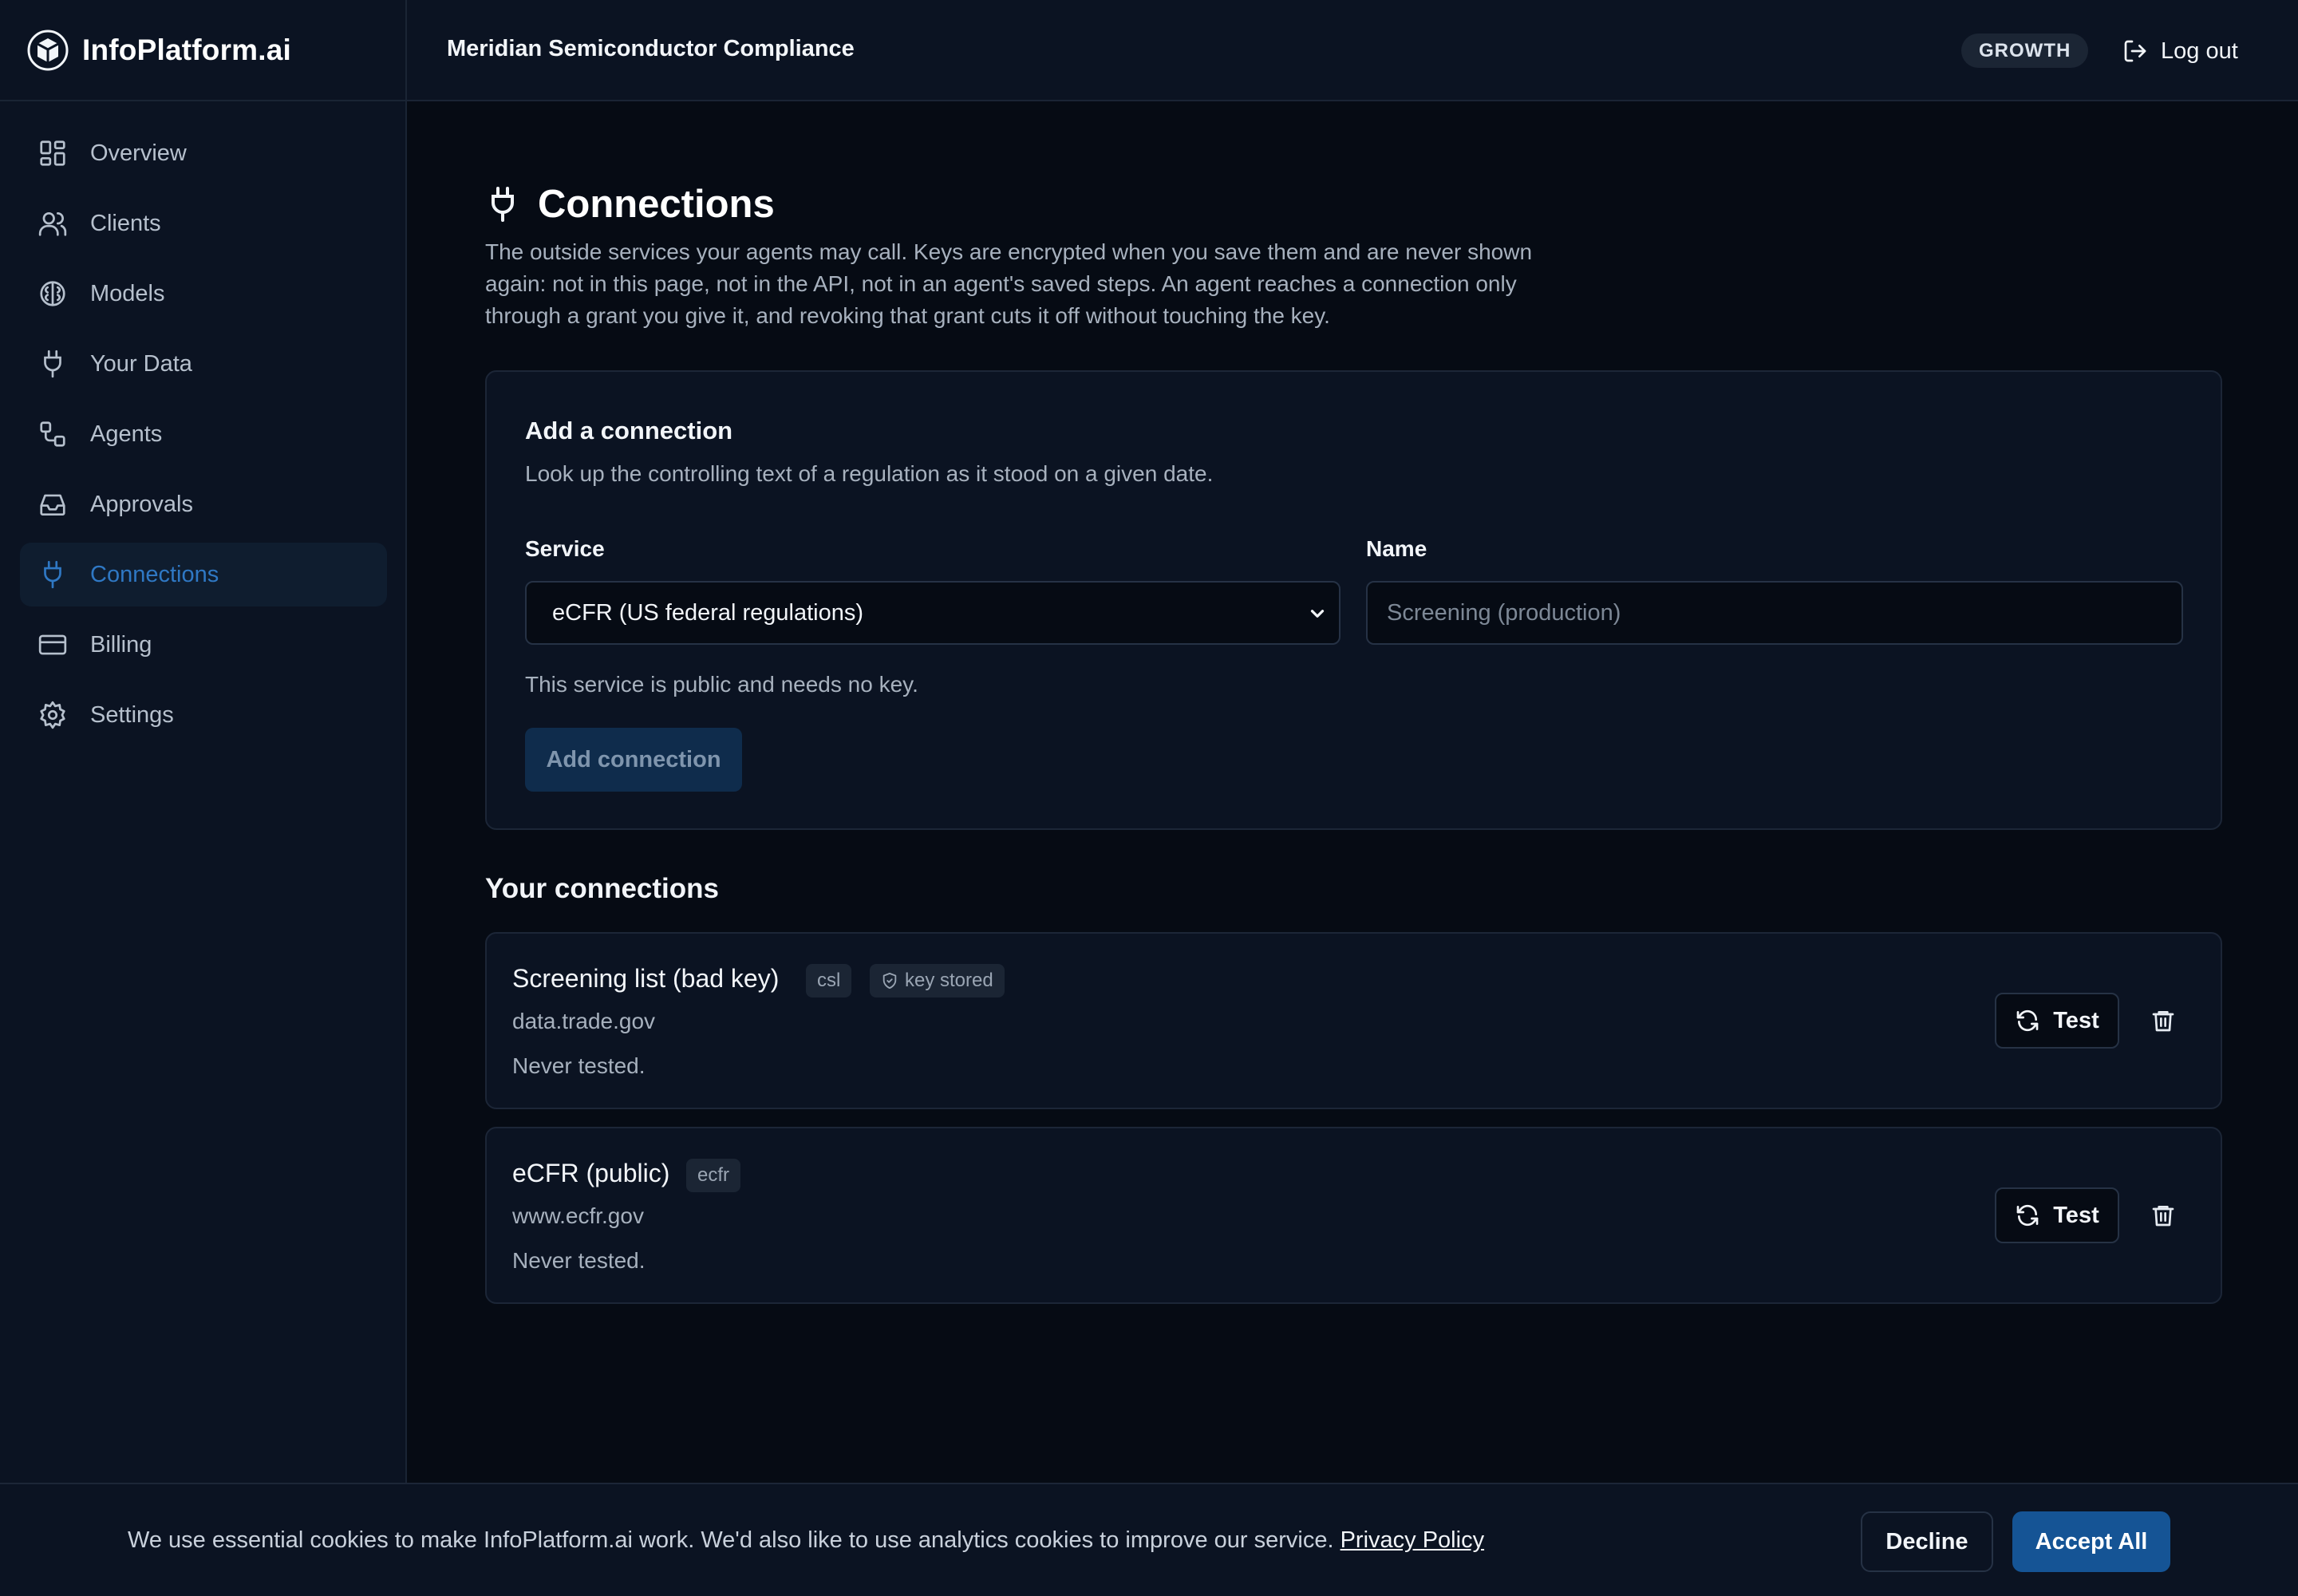 This screenshot has width=2298, height=1596. I want to click on service-selected-value: eCFR (US federal regulations), so click(708, 612).